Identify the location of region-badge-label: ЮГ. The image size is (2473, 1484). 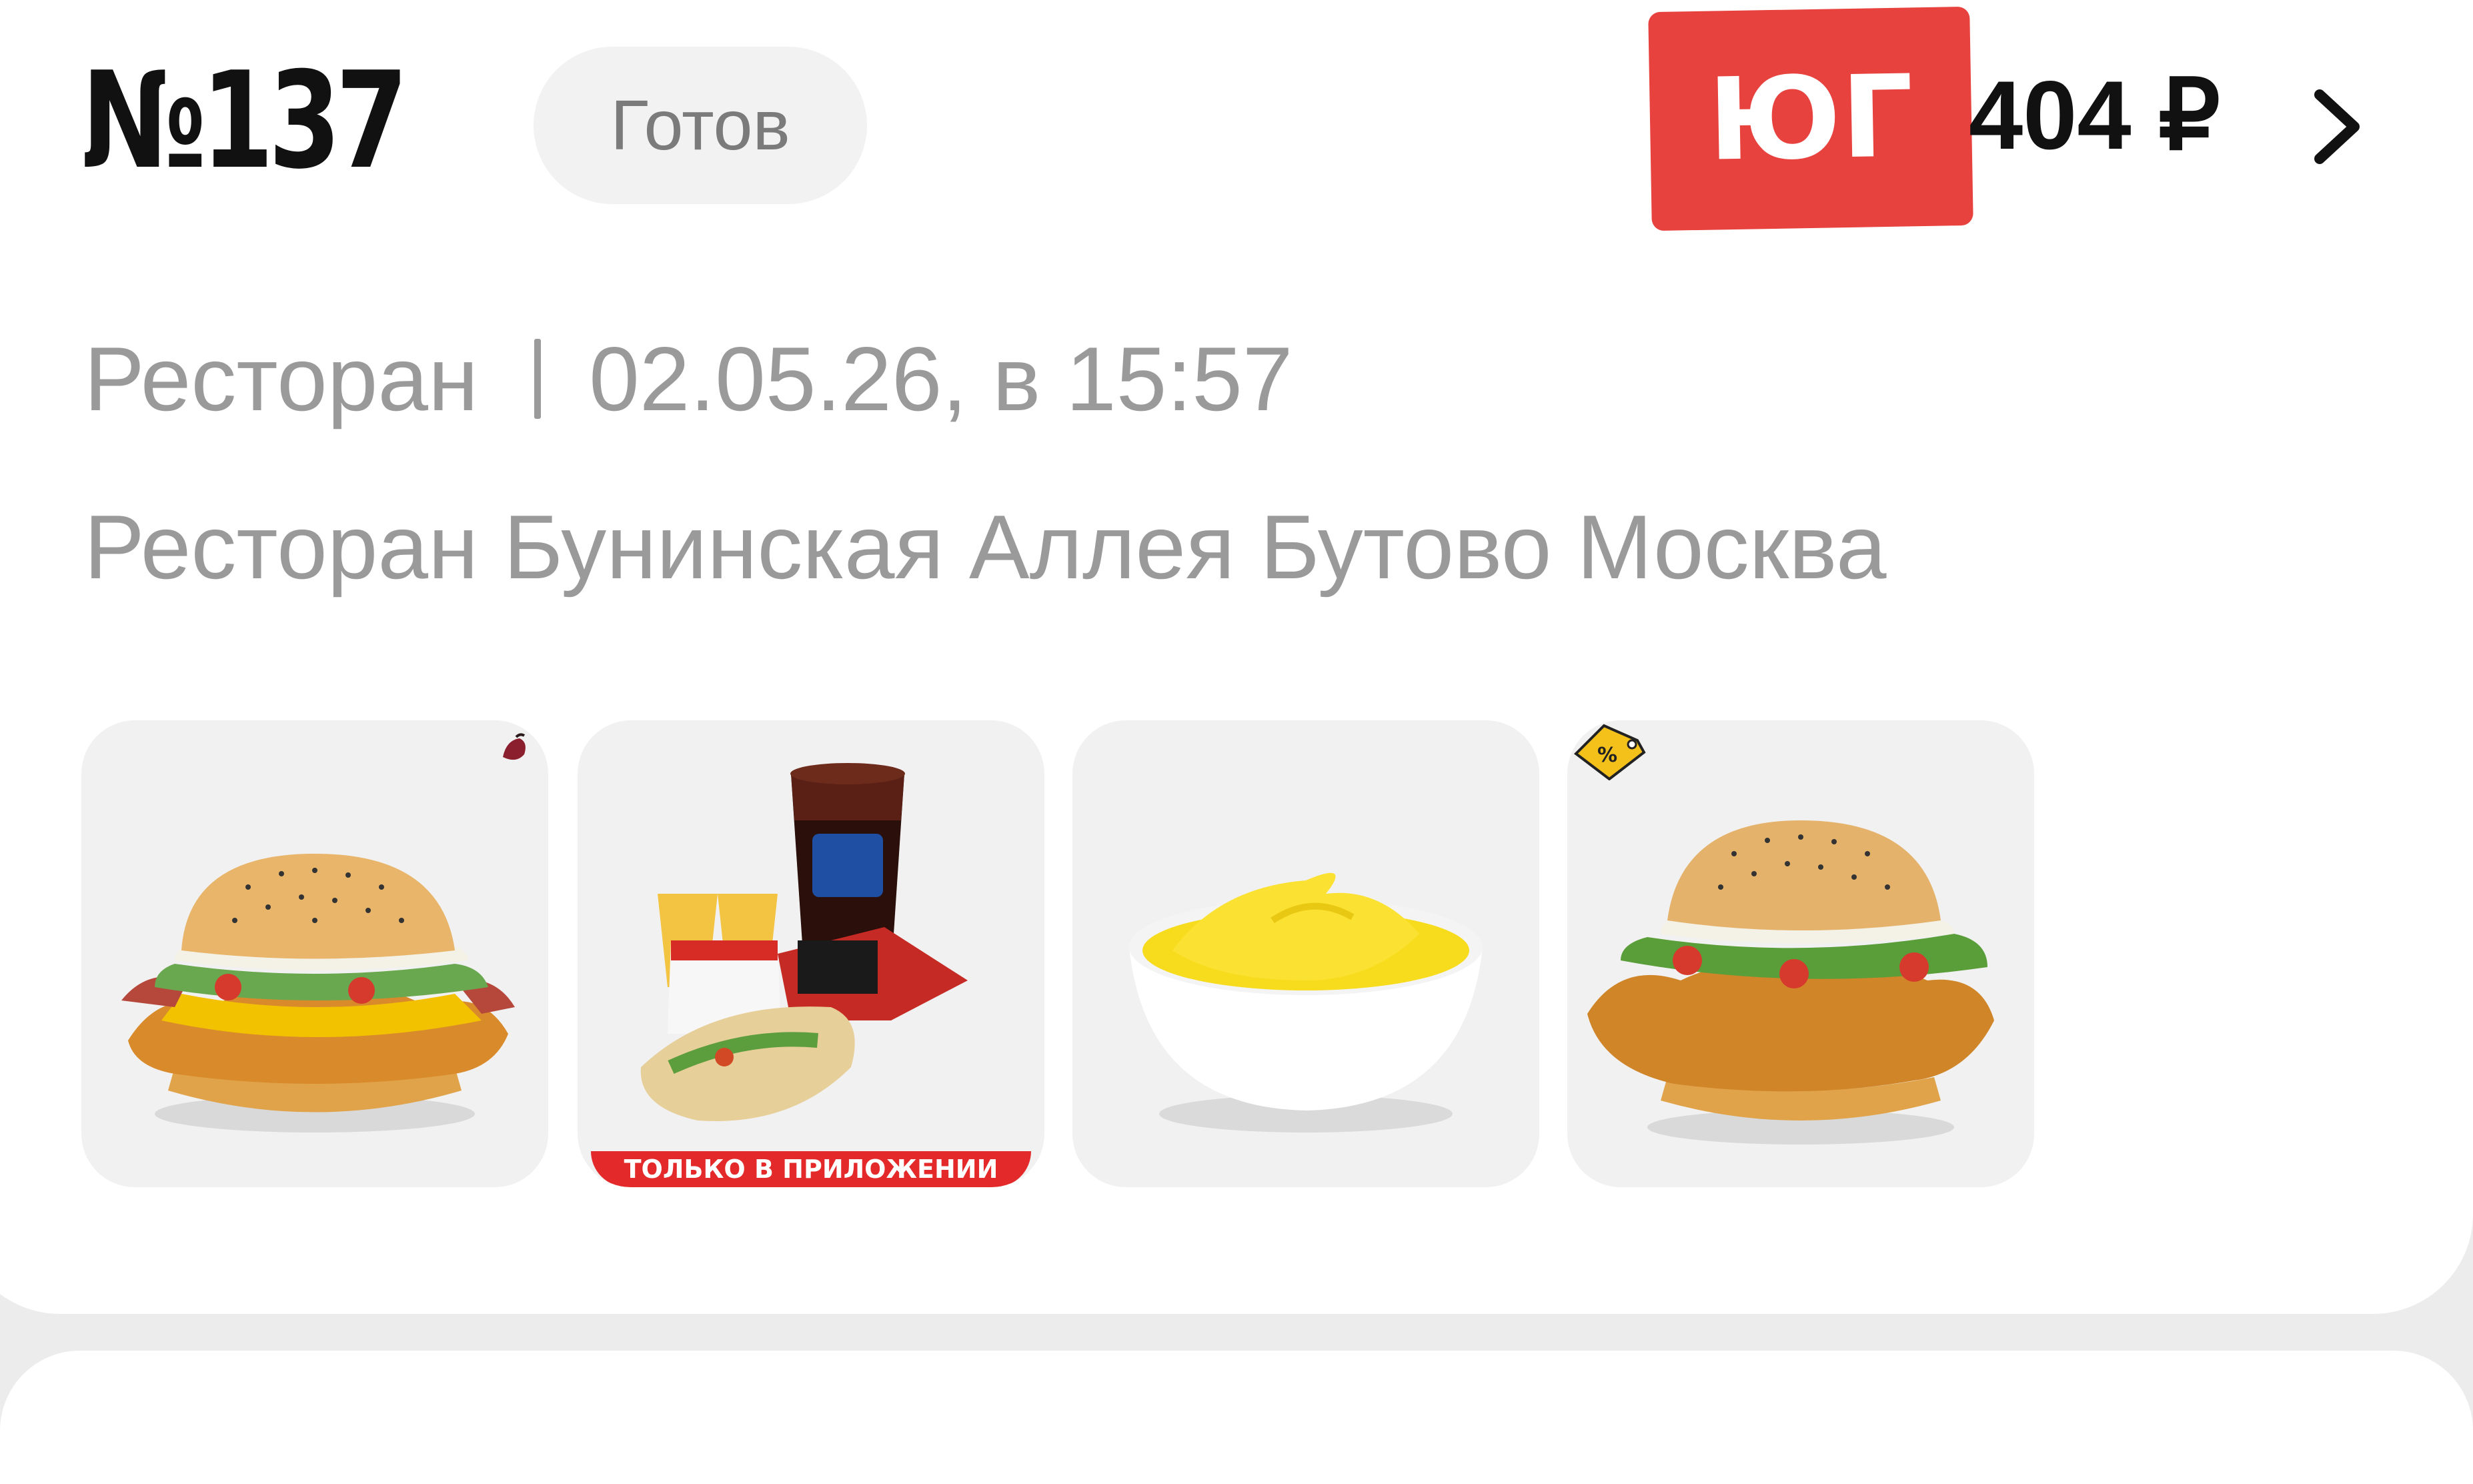
(1811, 119).